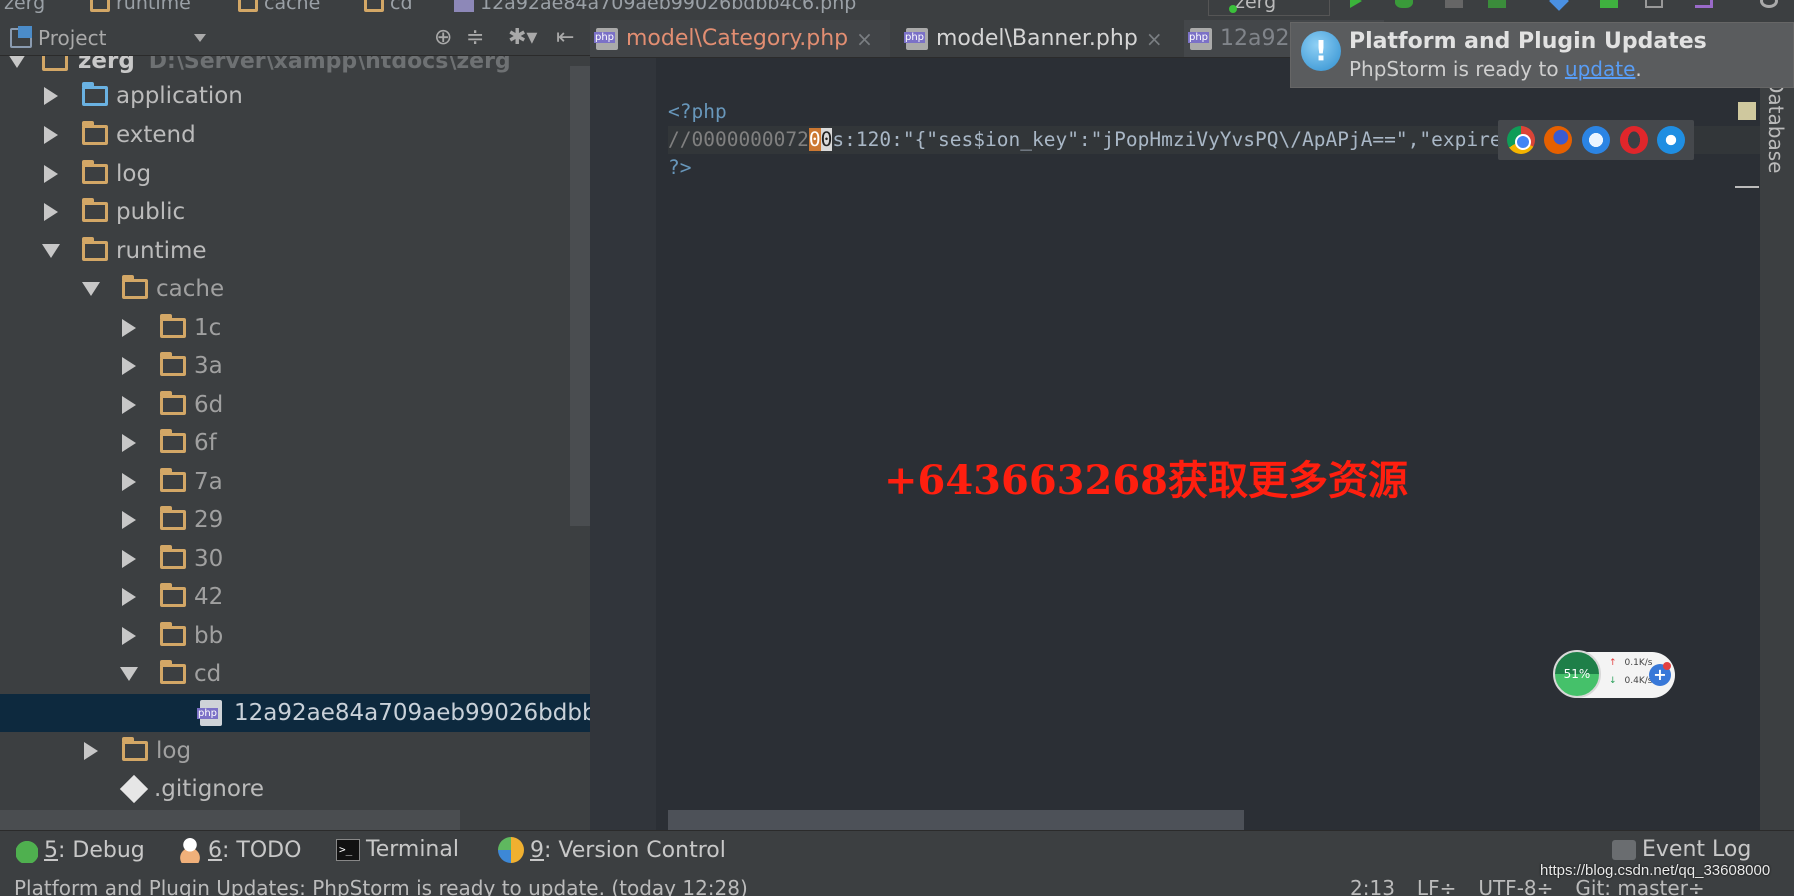 Image resolution: width=1794 pixels, height=896 pixels. I want to click on safari-icon, so click(1595, 140).